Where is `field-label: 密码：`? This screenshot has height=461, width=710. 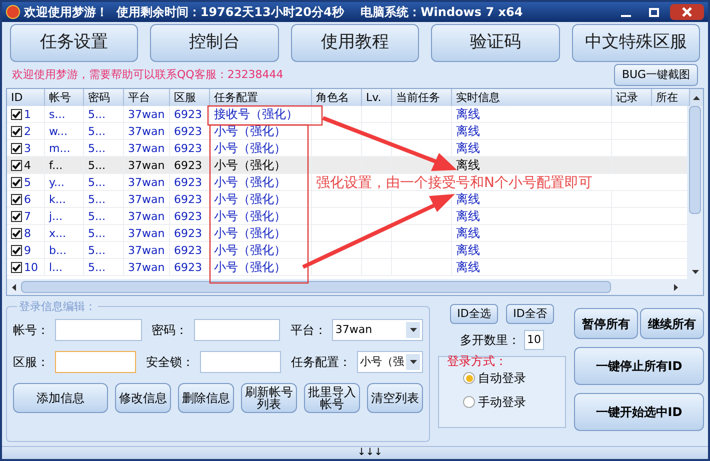 field-label: 密码： is located at coordinates (170, 330).